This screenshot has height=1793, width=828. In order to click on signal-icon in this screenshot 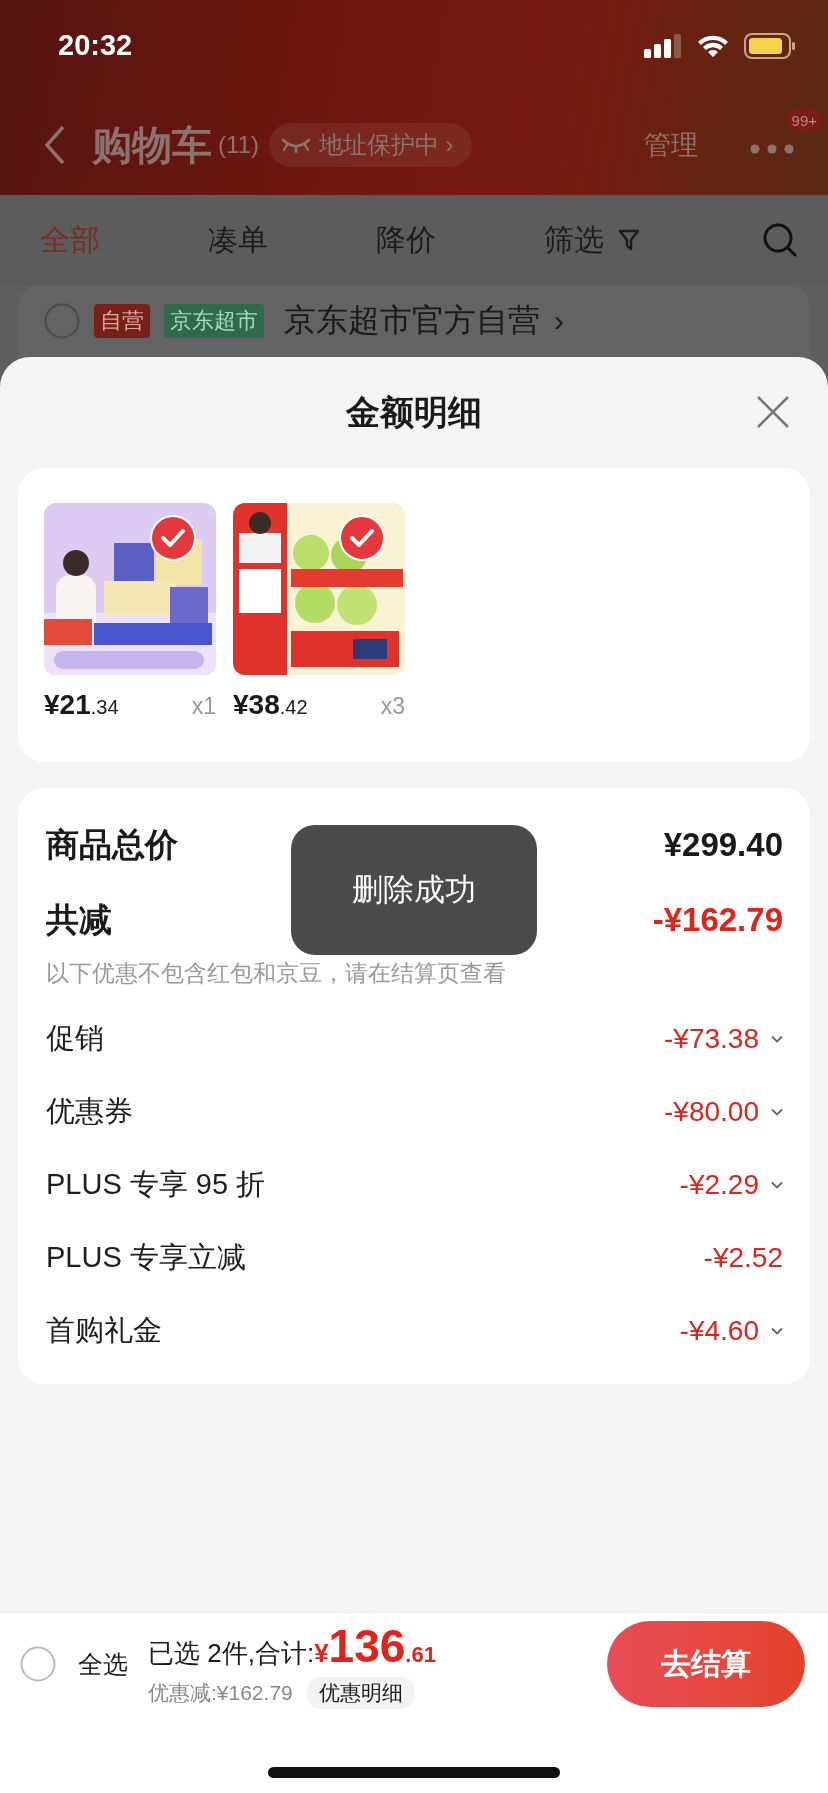, I will do `click(663, 45)`.